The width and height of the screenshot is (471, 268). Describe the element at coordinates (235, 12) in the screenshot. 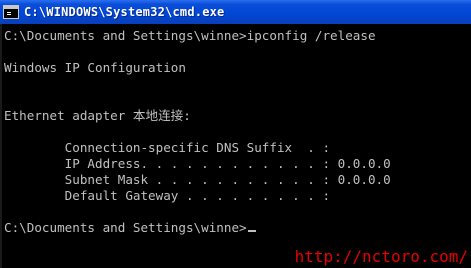

I see `title-bar: C:\WINDOWS\System32\cmd.exe` at that location.